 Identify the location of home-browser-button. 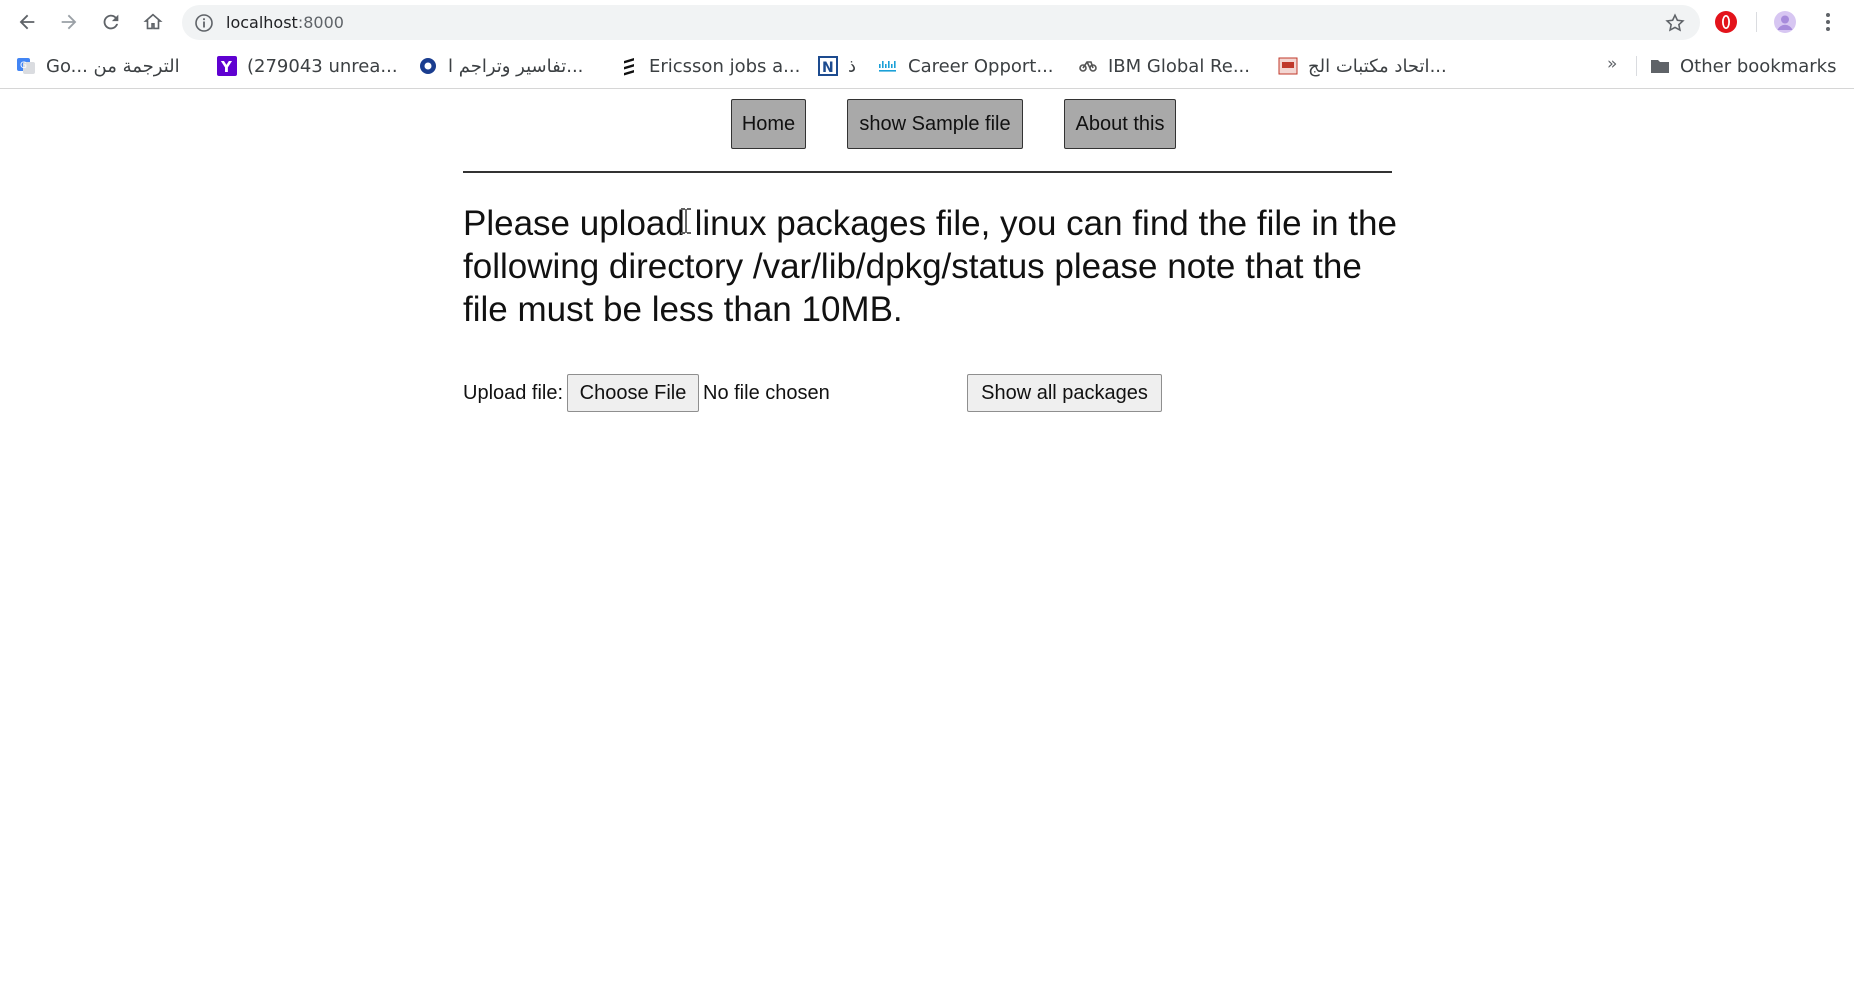
(153, 22).